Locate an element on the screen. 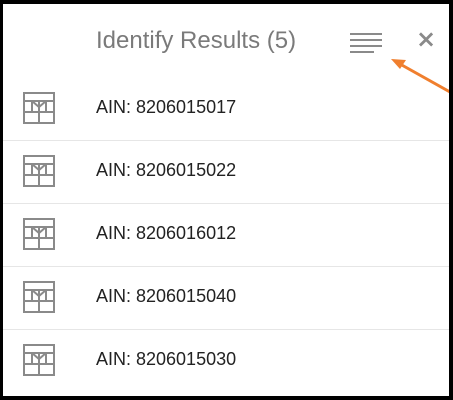 The height and width of the screenshot is (400, 453). result-label: AIN: 8206015017 is located at coordinates (166, 107).